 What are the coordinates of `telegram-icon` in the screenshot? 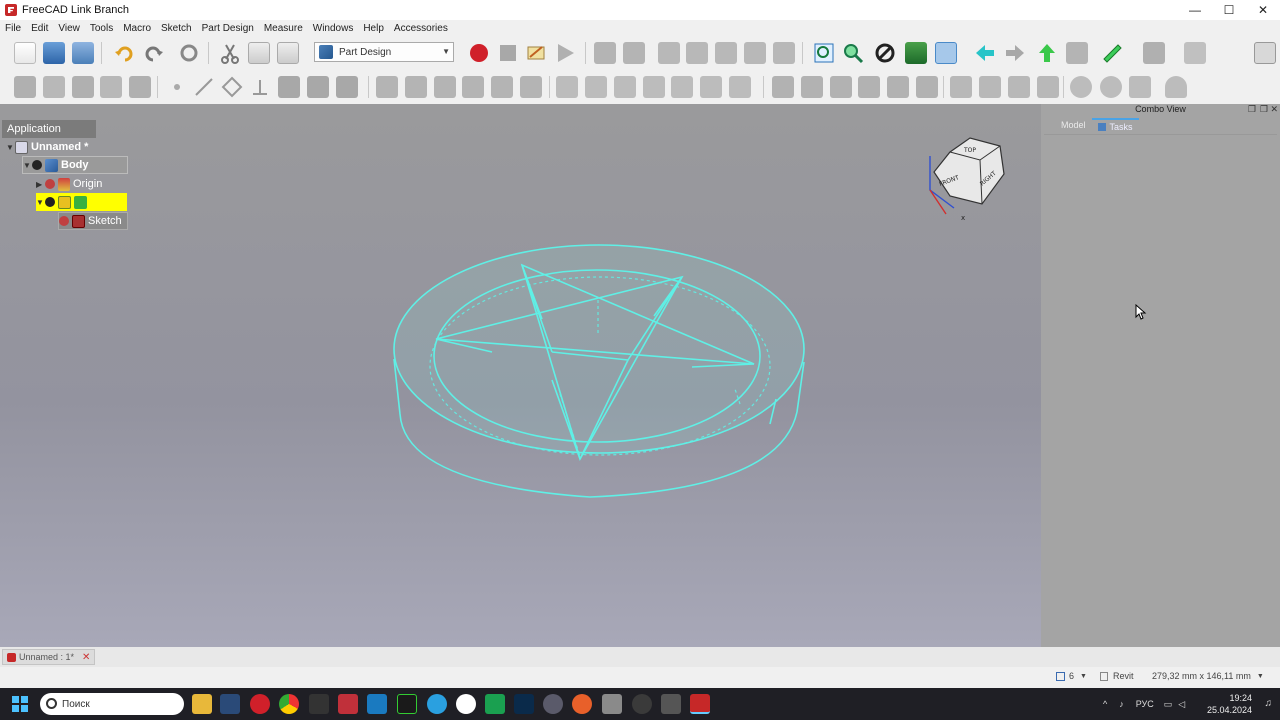 It's located at (437, 704).